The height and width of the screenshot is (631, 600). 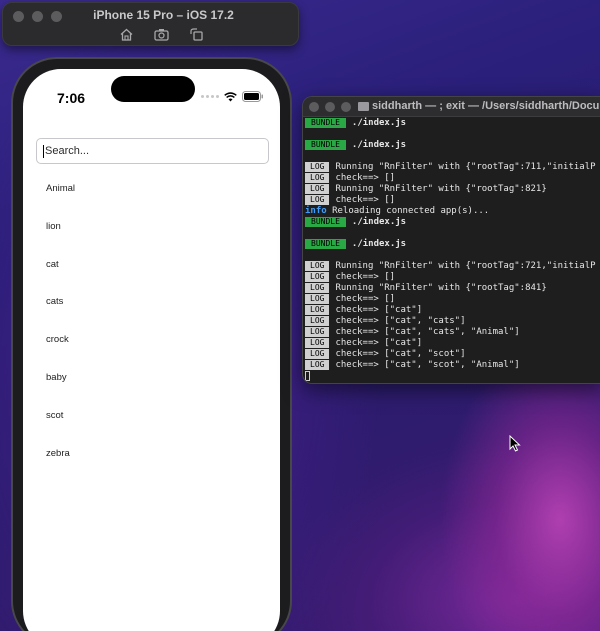 What do you see at coordinates (56, 377) in the screenshot?
I see `list-item: baby` at bounding box center [56, 377].